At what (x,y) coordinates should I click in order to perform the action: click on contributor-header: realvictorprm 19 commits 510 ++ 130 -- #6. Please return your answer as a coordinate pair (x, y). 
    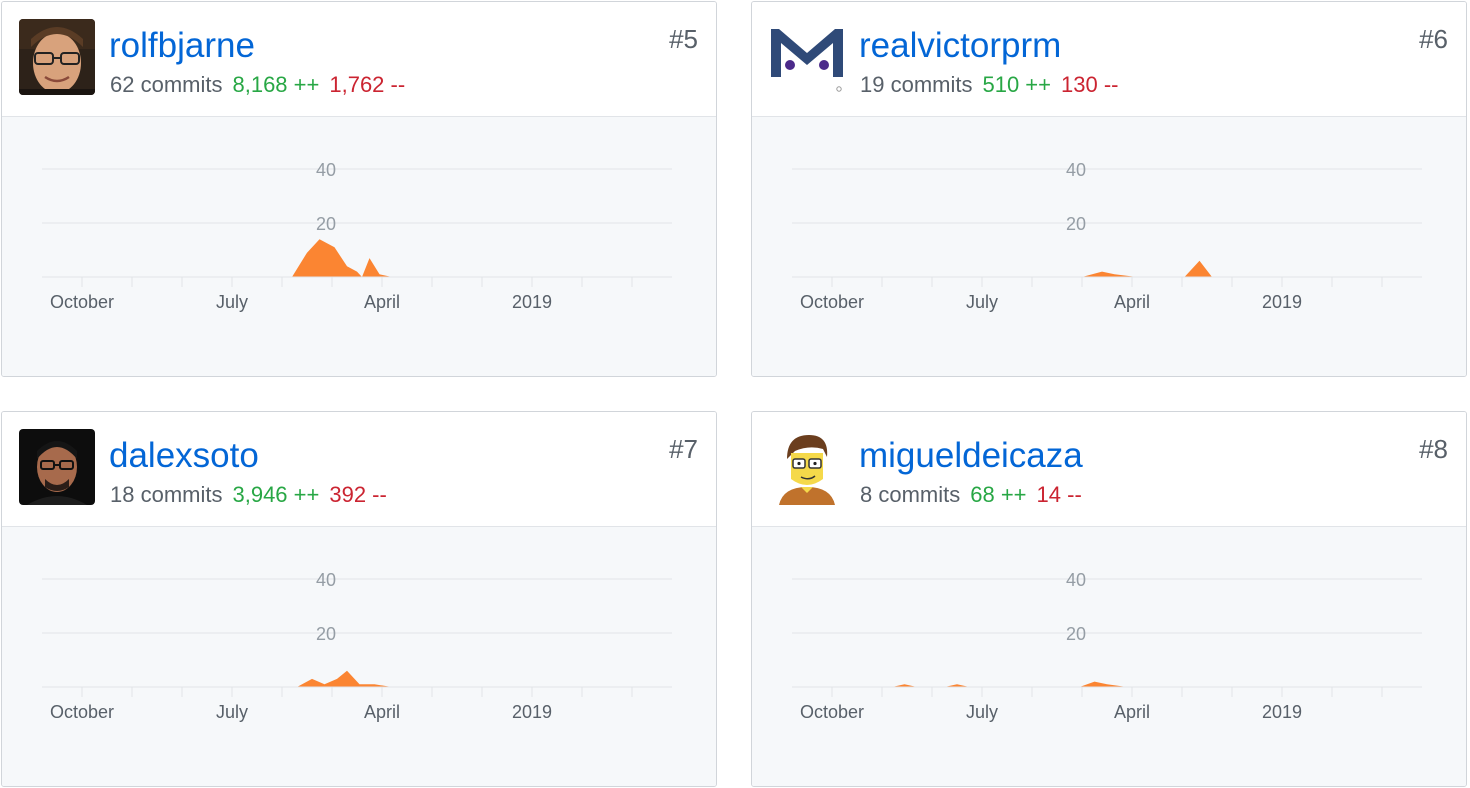
    Looking at the image, I should click on (1109, 59).